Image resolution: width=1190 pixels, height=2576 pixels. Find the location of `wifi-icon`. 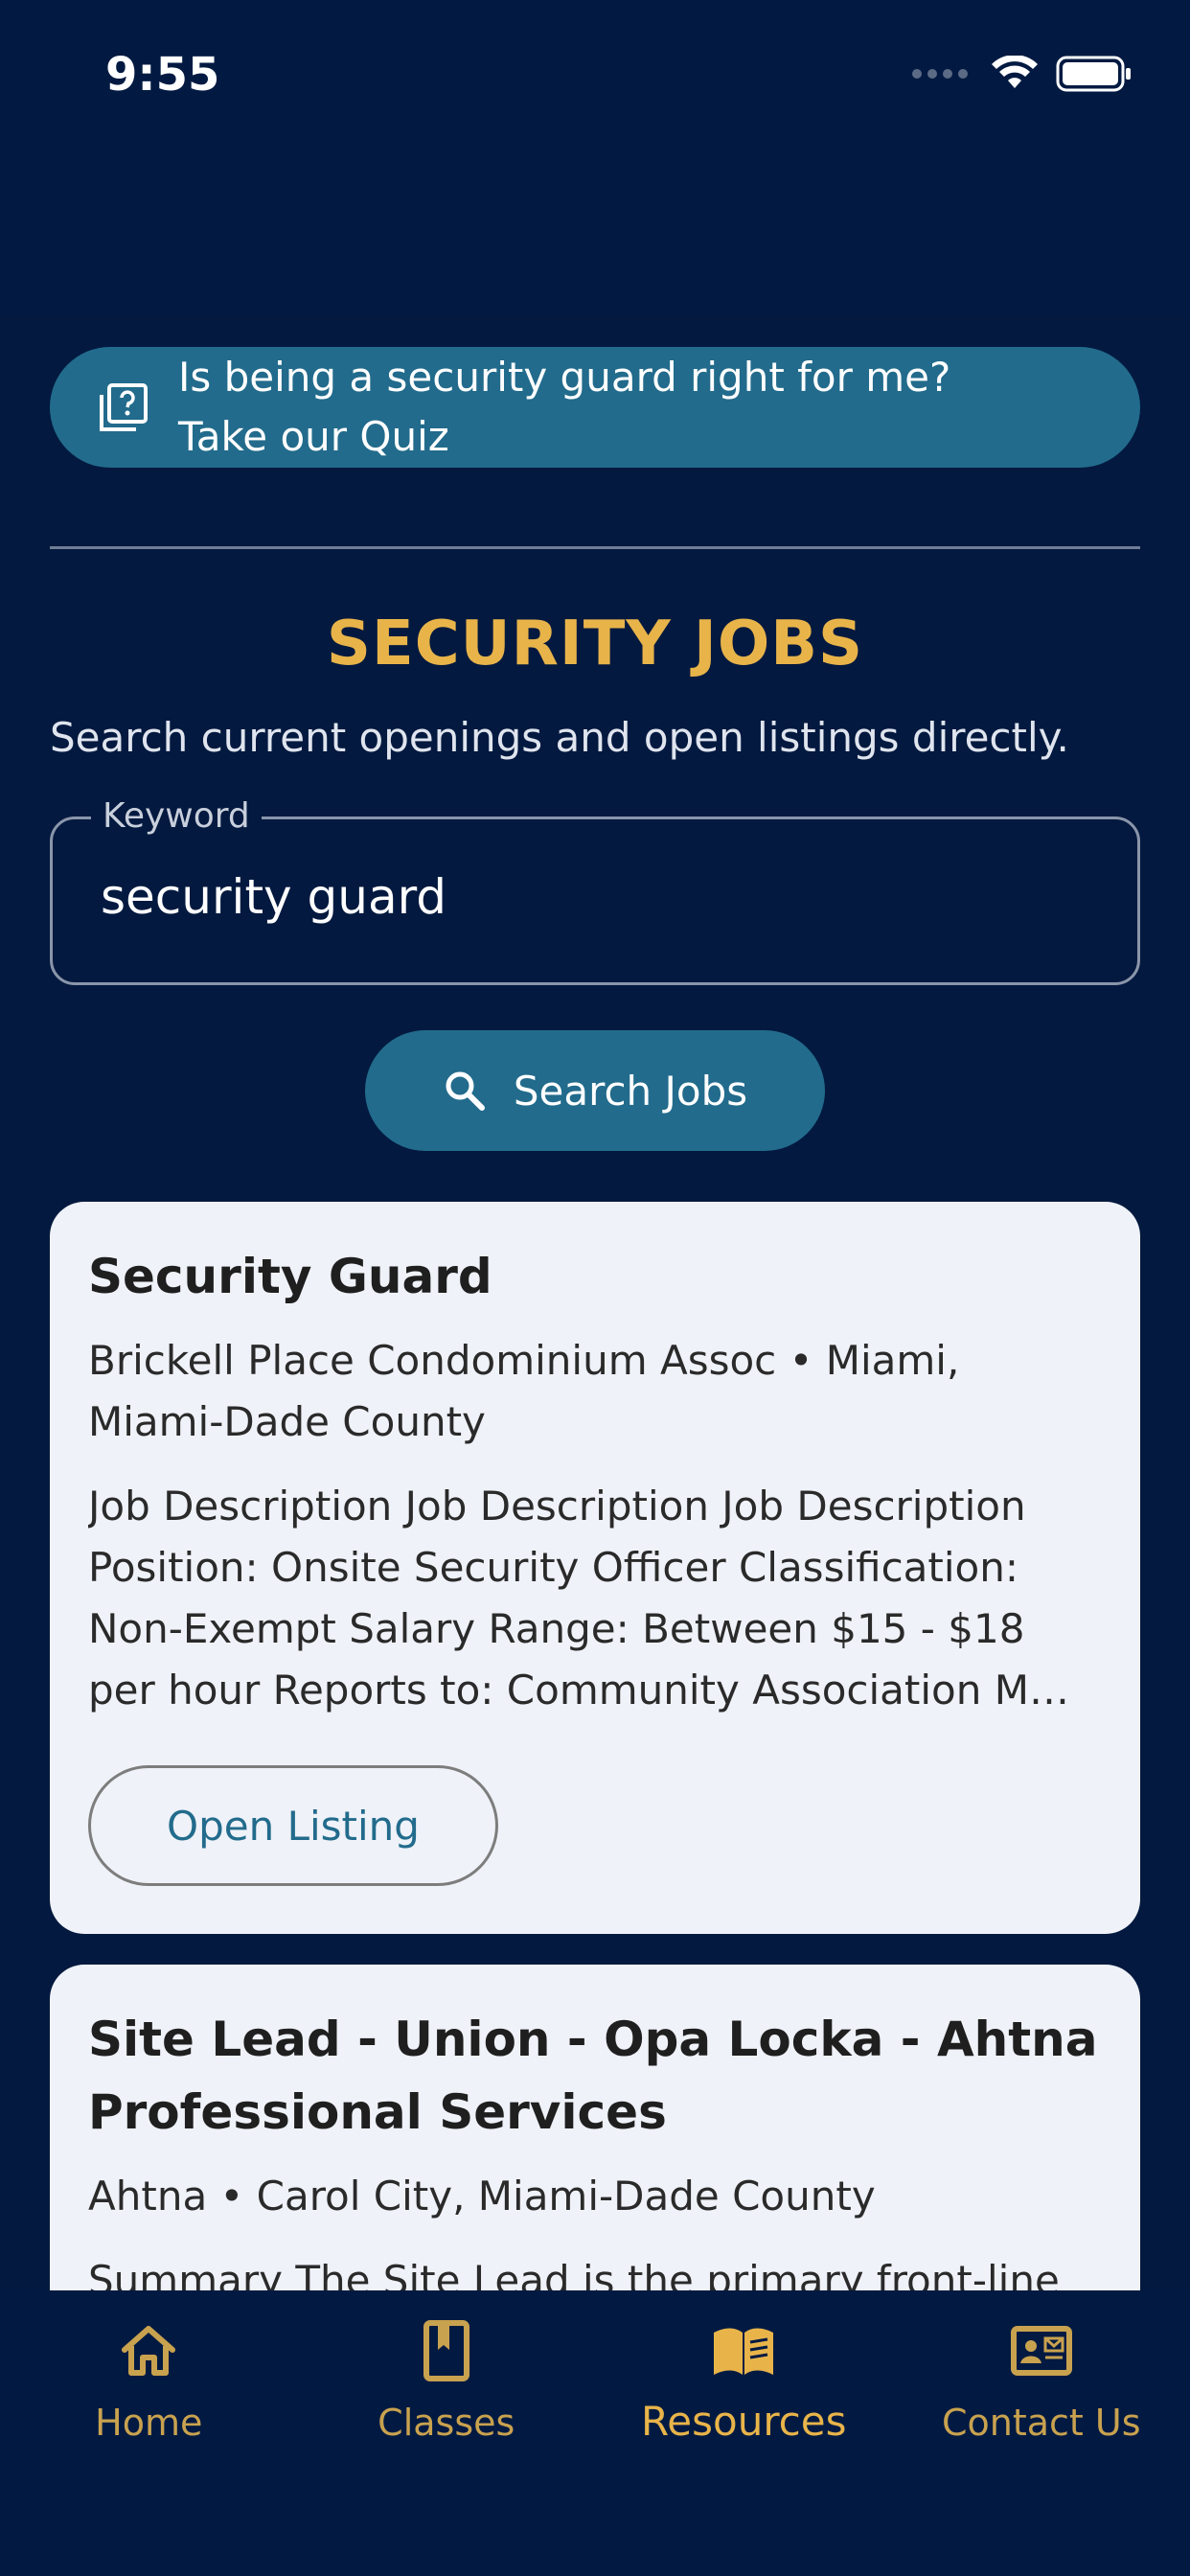

wifi-icon is located at coordinates (1015, 72).